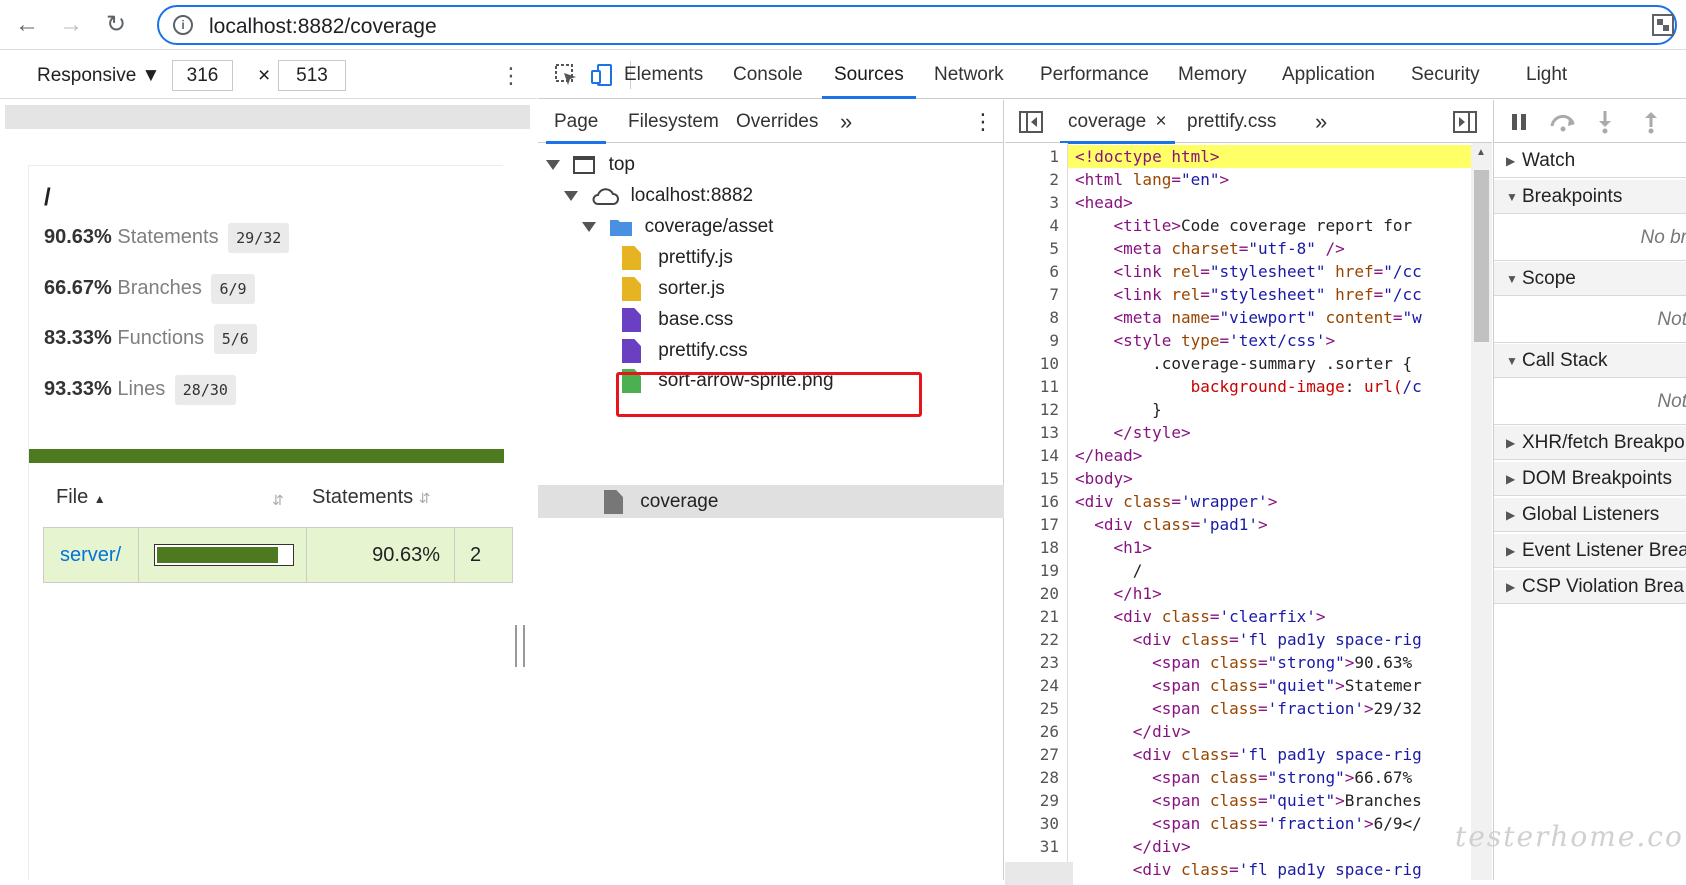 This screenshot has height=885, width=1686. What do you see at coordinates (1160, 121) in the screenshot?
I see `close-icon: ×` at bounding box center [1160, 121].